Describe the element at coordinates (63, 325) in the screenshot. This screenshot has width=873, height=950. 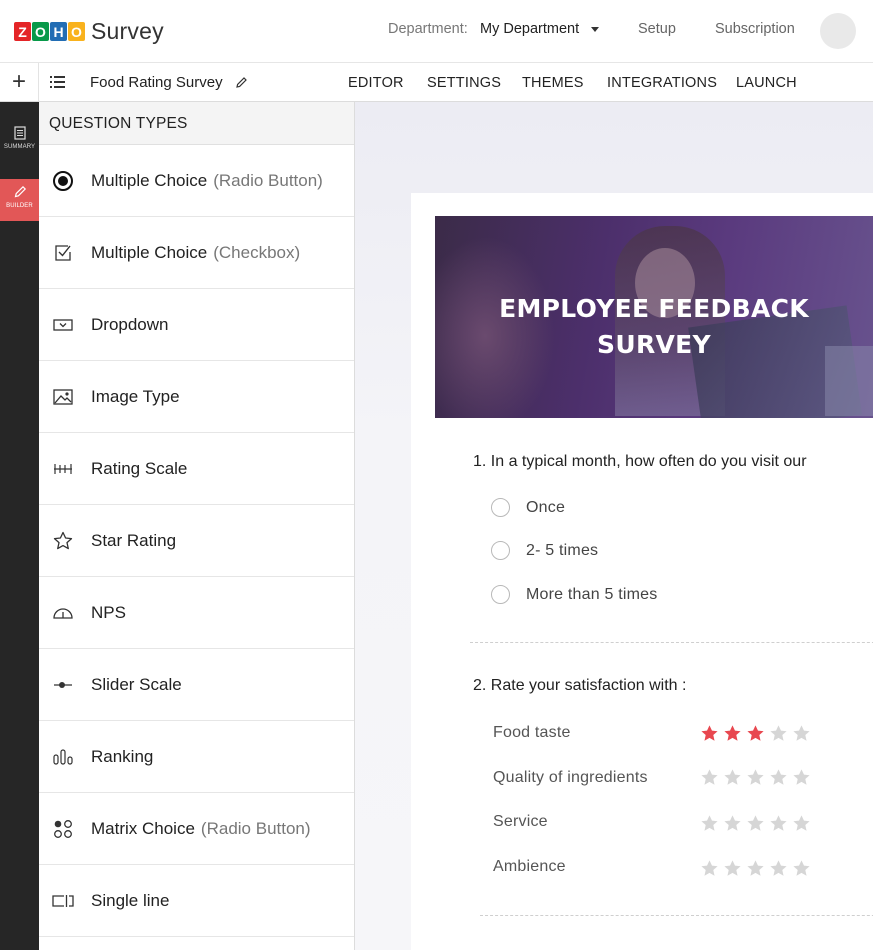
I see `dropdown-icon` at that location.